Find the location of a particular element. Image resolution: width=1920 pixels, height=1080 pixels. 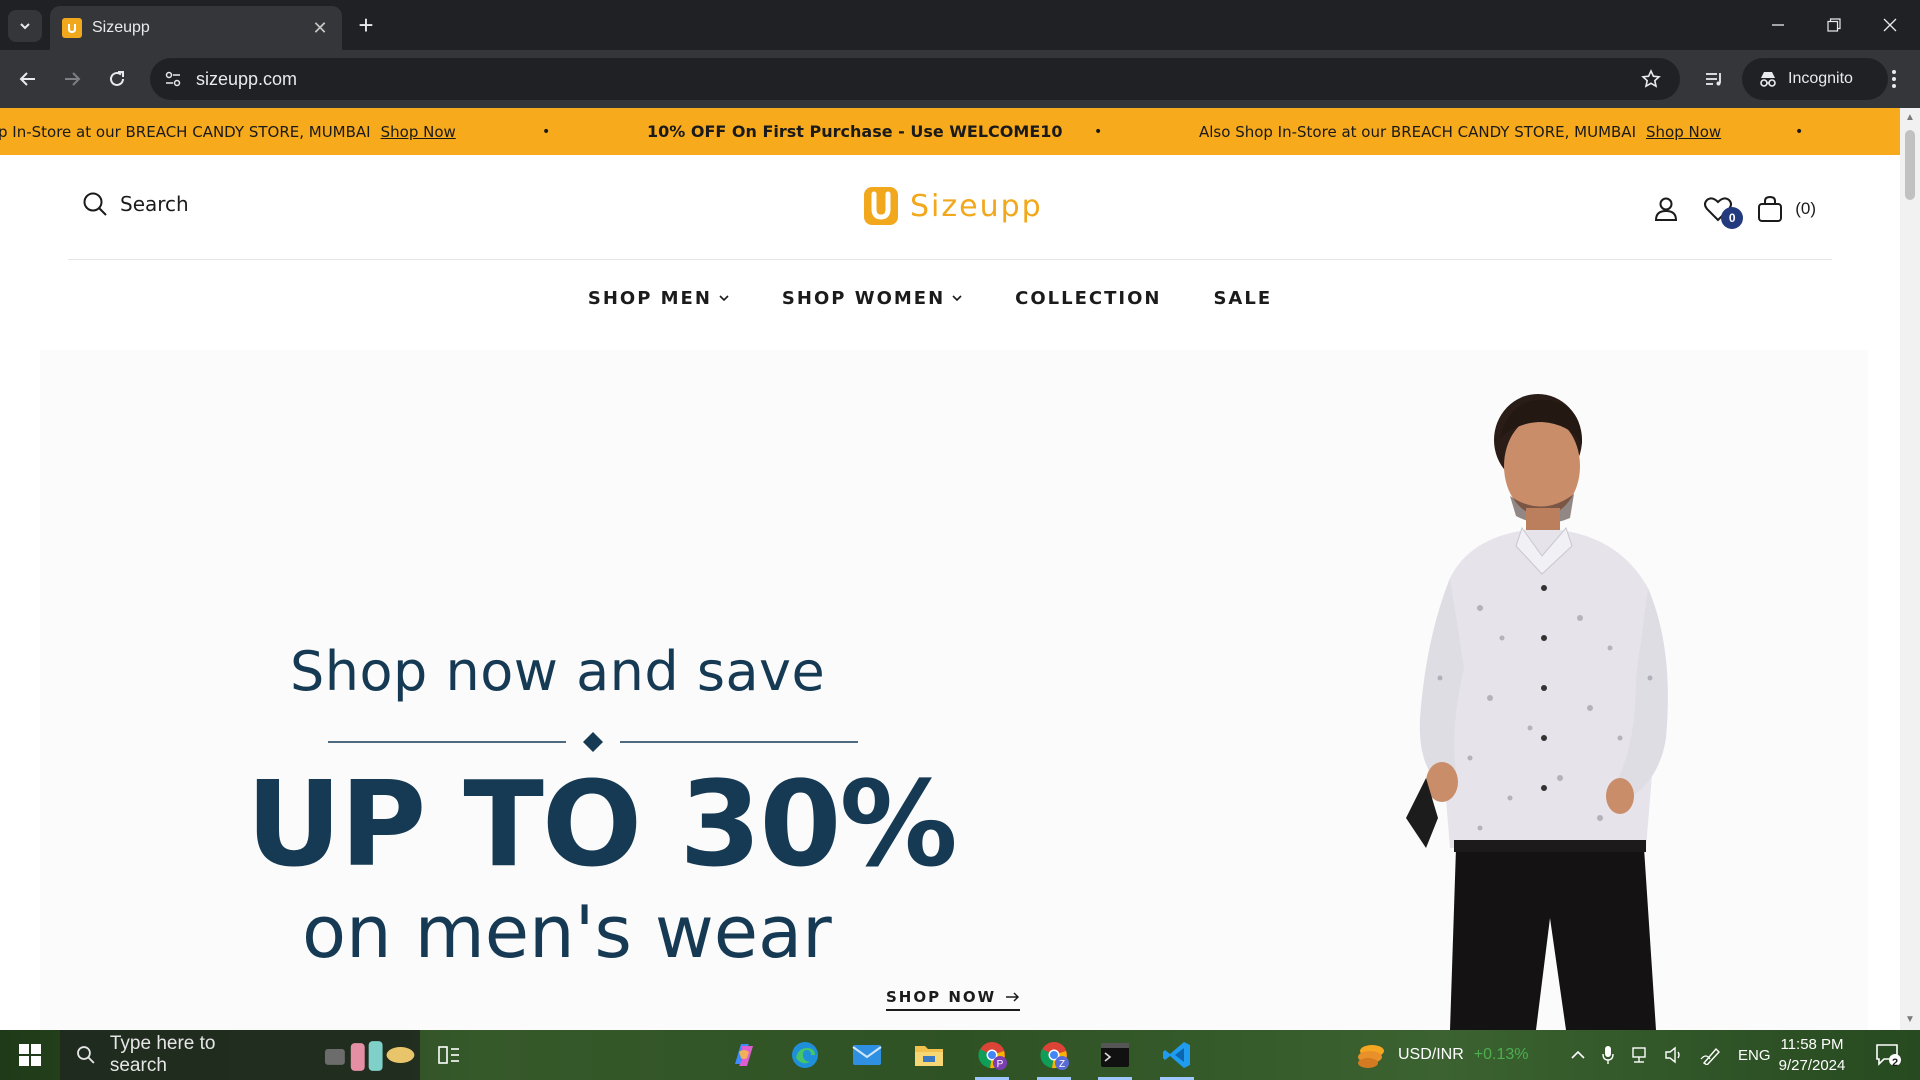

close-icon is located at coordinates (1890, 25).